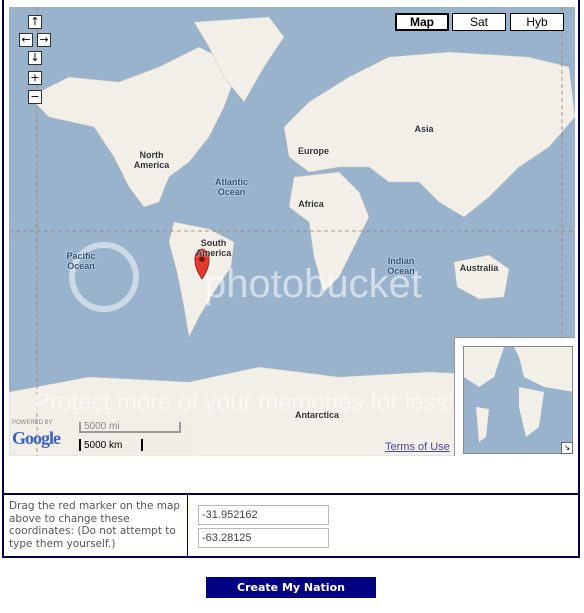 The image size is (584, 613). Describe the element at coordinates (35, 22) in the screenshot. I see `pan-up-button: ↑` at that location.